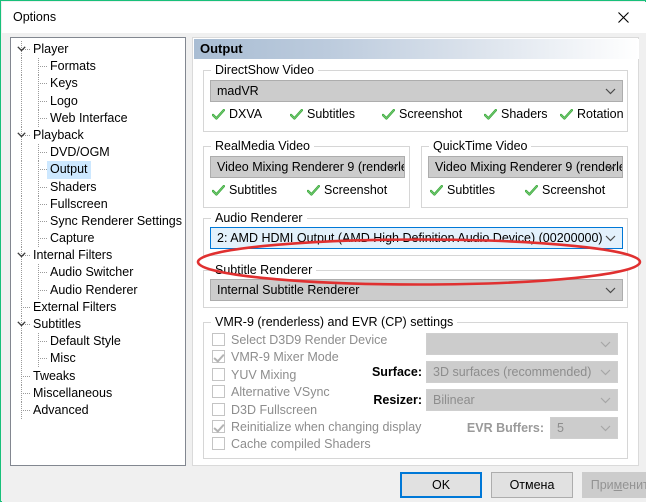 The height and width of the screenshot is (502, 646). What do you see at coordinates (614, 485) in the screenshot?
I see `apply-button: Применить` at bounding box center [614, 485].